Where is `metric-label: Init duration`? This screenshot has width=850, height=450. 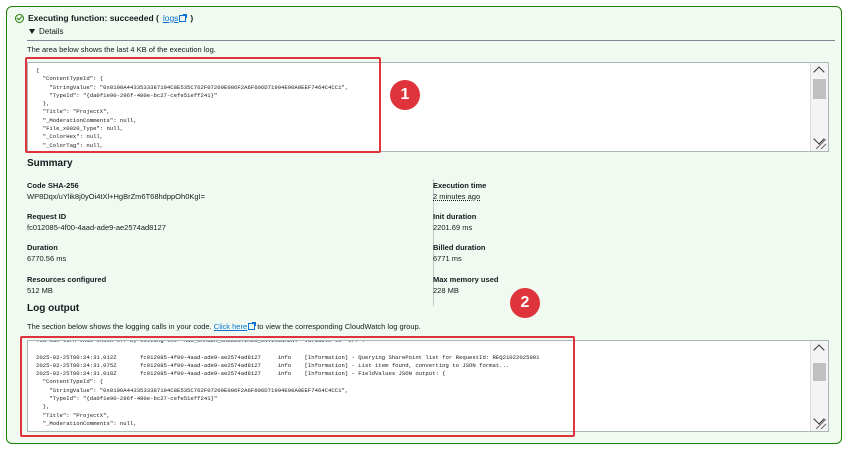
metric-label: Init duration is located at coordinates (455, 216).